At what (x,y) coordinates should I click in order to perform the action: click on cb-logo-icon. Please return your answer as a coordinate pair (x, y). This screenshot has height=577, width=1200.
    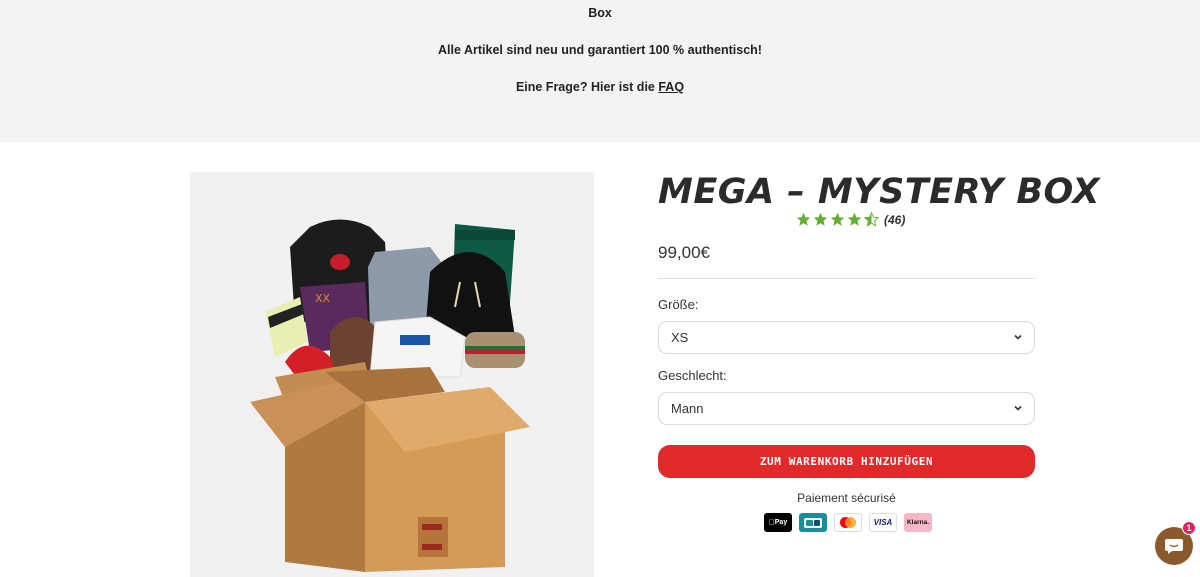
    Looking at the image, I should click on (813, 522).